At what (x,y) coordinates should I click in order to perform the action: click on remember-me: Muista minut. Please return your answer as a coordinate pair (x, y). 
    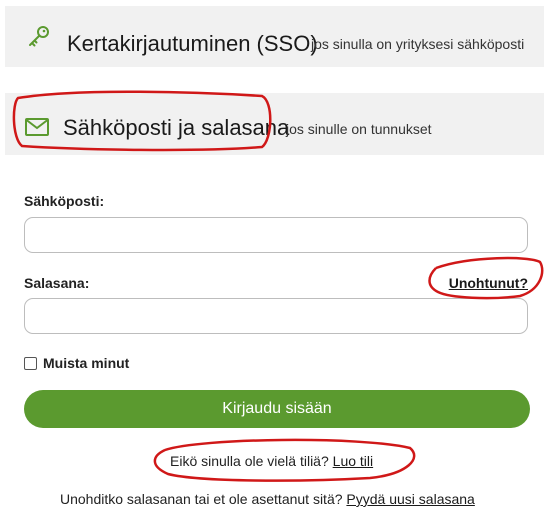
    Looking at the image, I should click on (76, 363).